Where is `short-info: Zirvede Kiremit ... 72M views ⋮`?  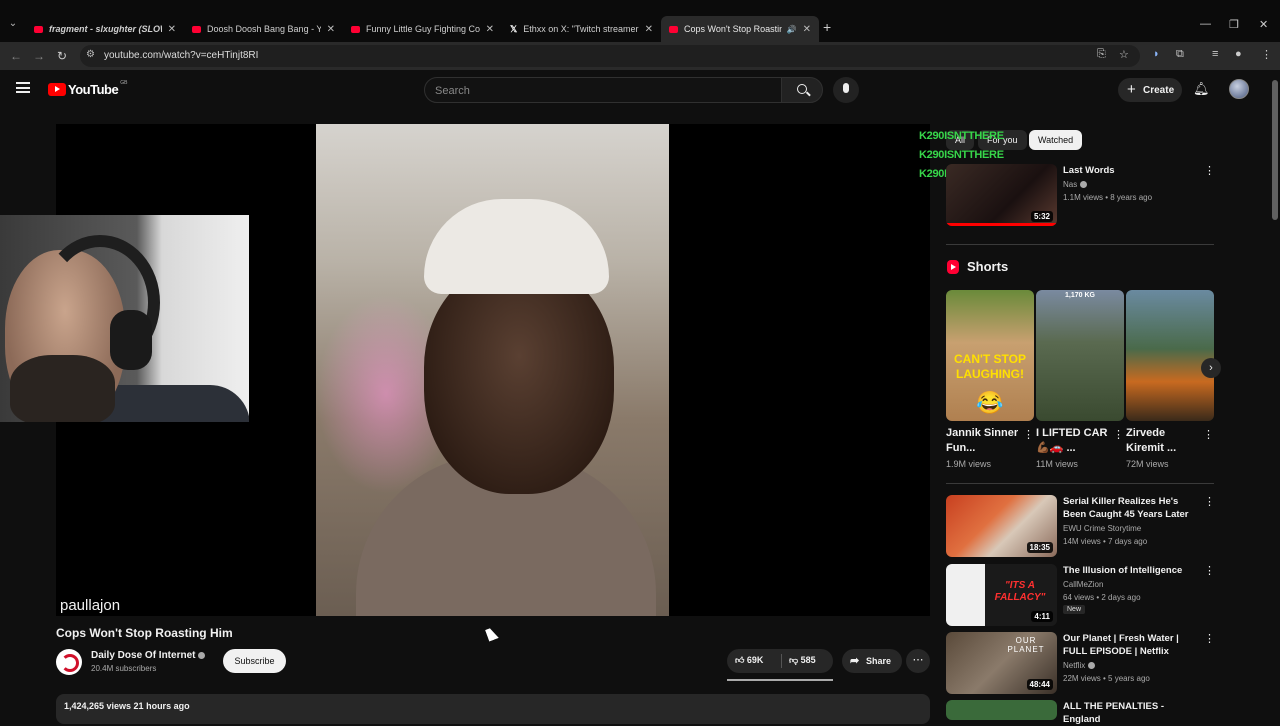
short-info: Zirvede Kiremit ... 72M views ⋮ is located at coordinates (1170, 447).